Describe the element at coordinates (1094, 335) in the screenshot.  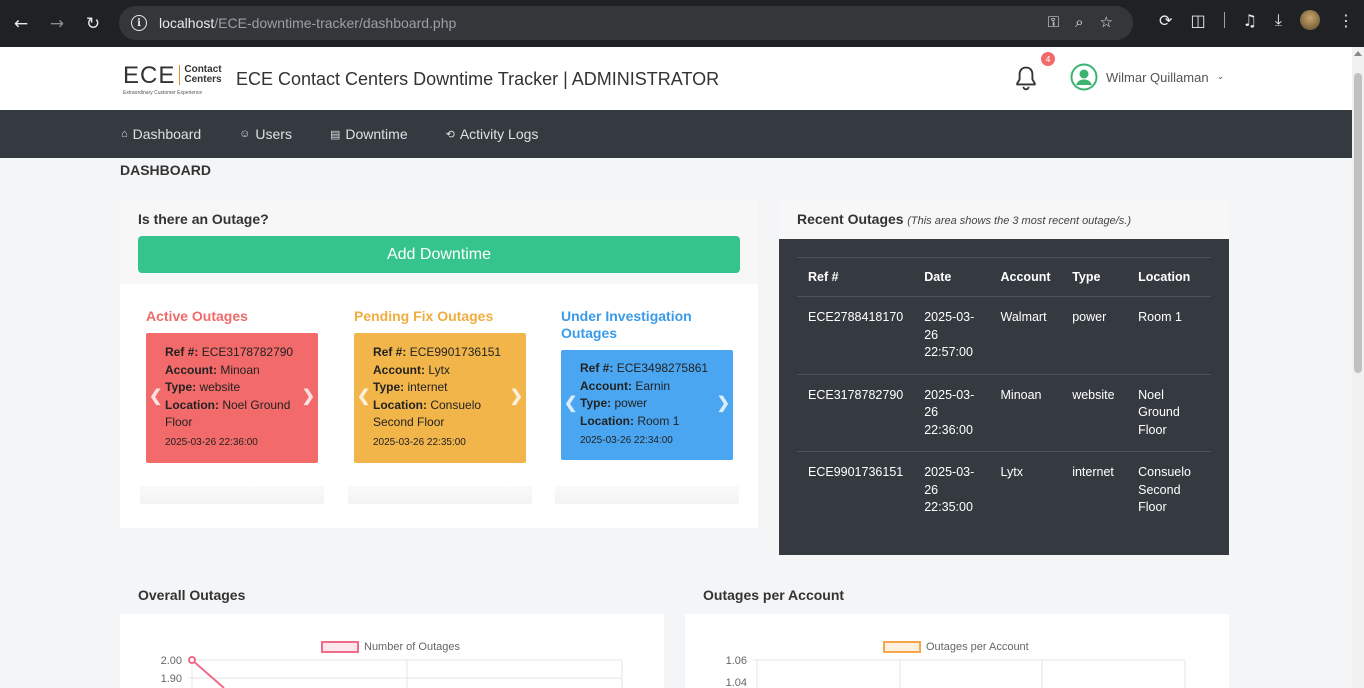
I see `cell-type: power` at that location.